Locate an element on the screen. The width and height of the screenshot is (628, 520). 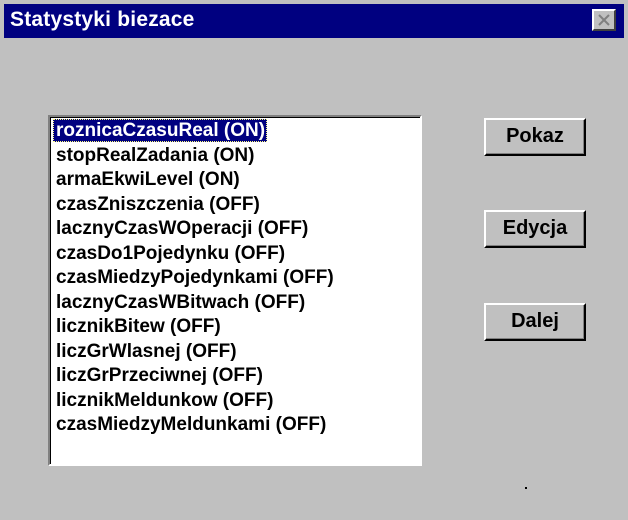
list-item: czasZniszczenia (OFF) is located at coordinates (157, 204).